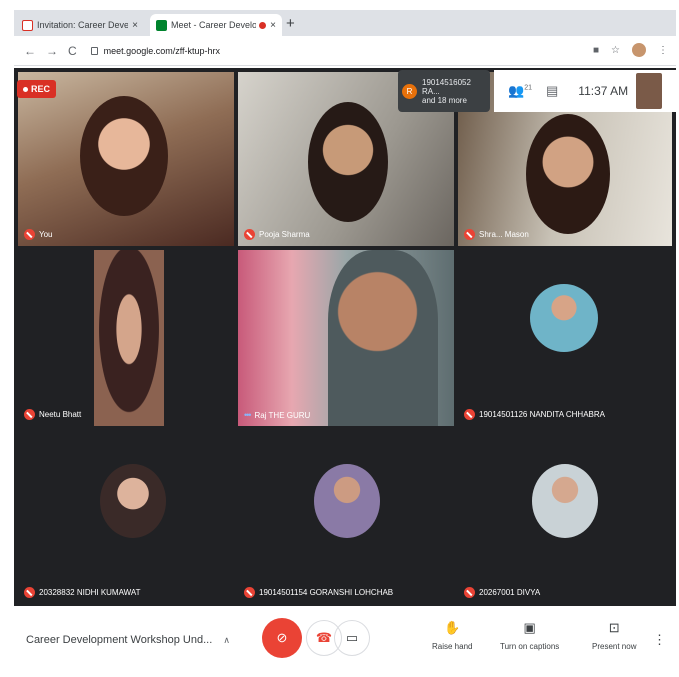 This screenshot has height=677, width=679. I want to click on participant-name: 20267001 DIVYA, so click(510, 592).